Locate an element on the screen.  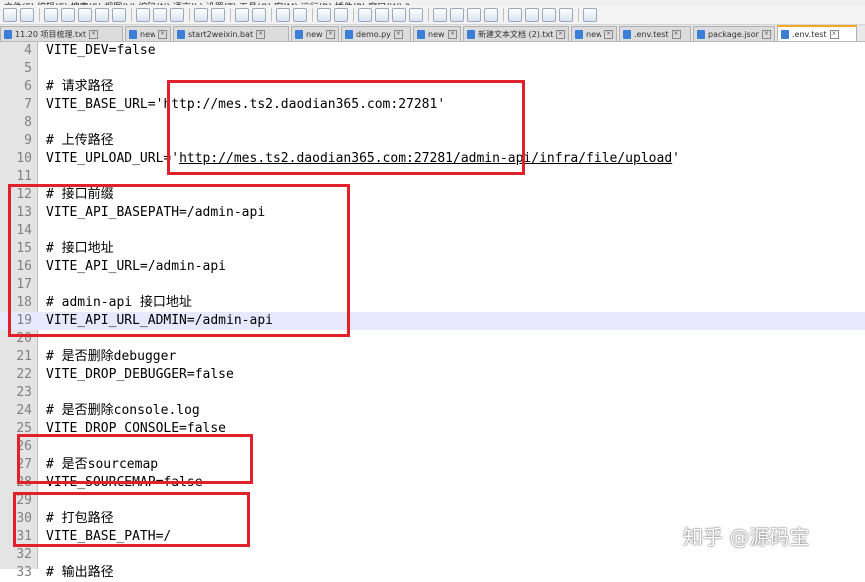
cut-icon is located at coordinates (143, 14).